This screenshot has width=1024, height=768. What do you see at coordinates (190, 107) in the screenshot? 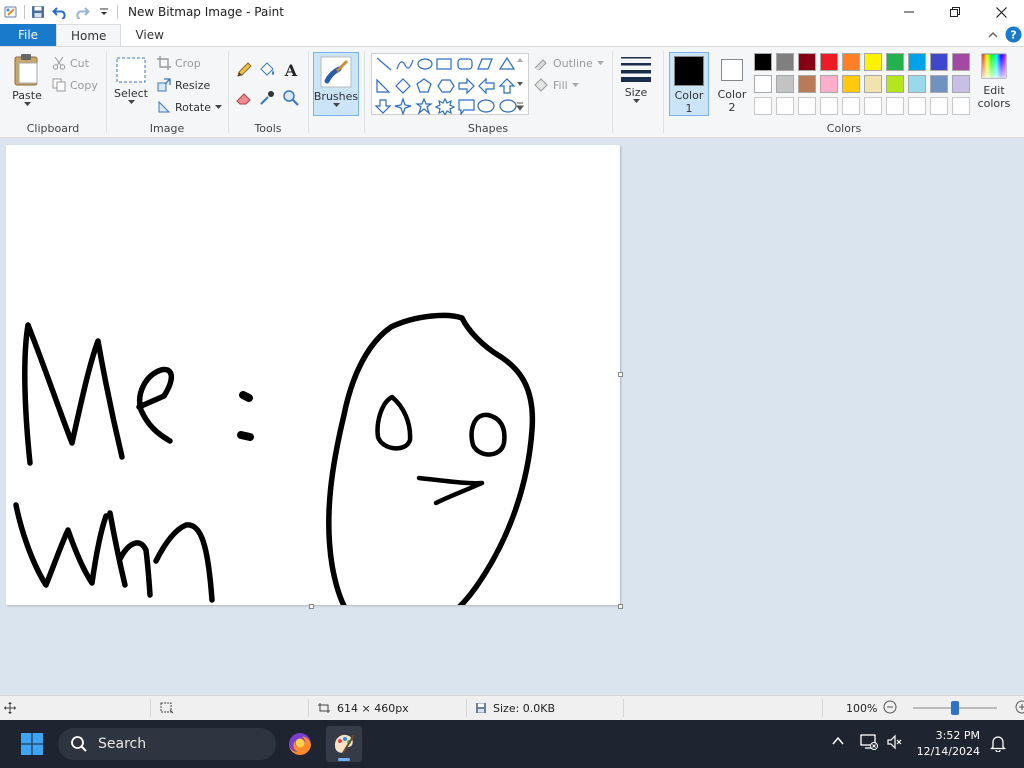
I see `rotate-button: Rotate` at bounding box center [190, 107].